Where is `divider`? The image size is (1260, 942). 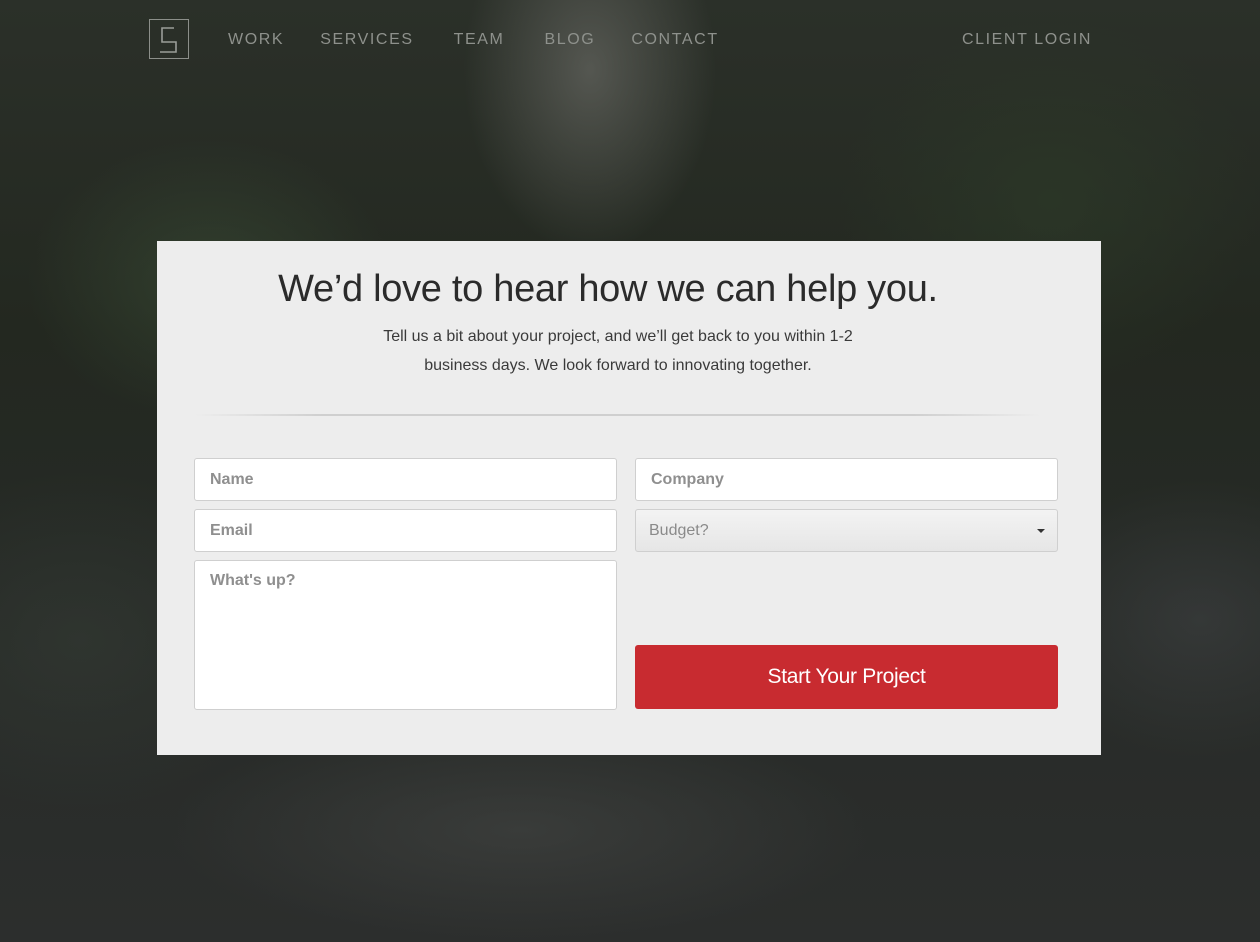
divider is located at coordinates (617, 415).